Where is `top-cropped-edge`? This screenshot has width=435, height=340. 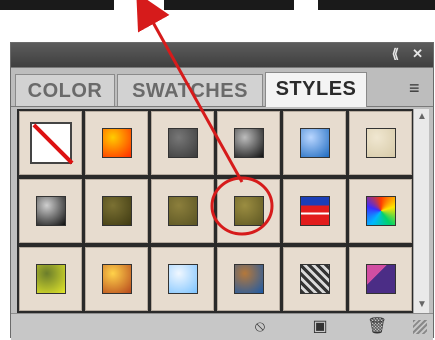 top-cropped-edge is located at coordinates (217, 8).